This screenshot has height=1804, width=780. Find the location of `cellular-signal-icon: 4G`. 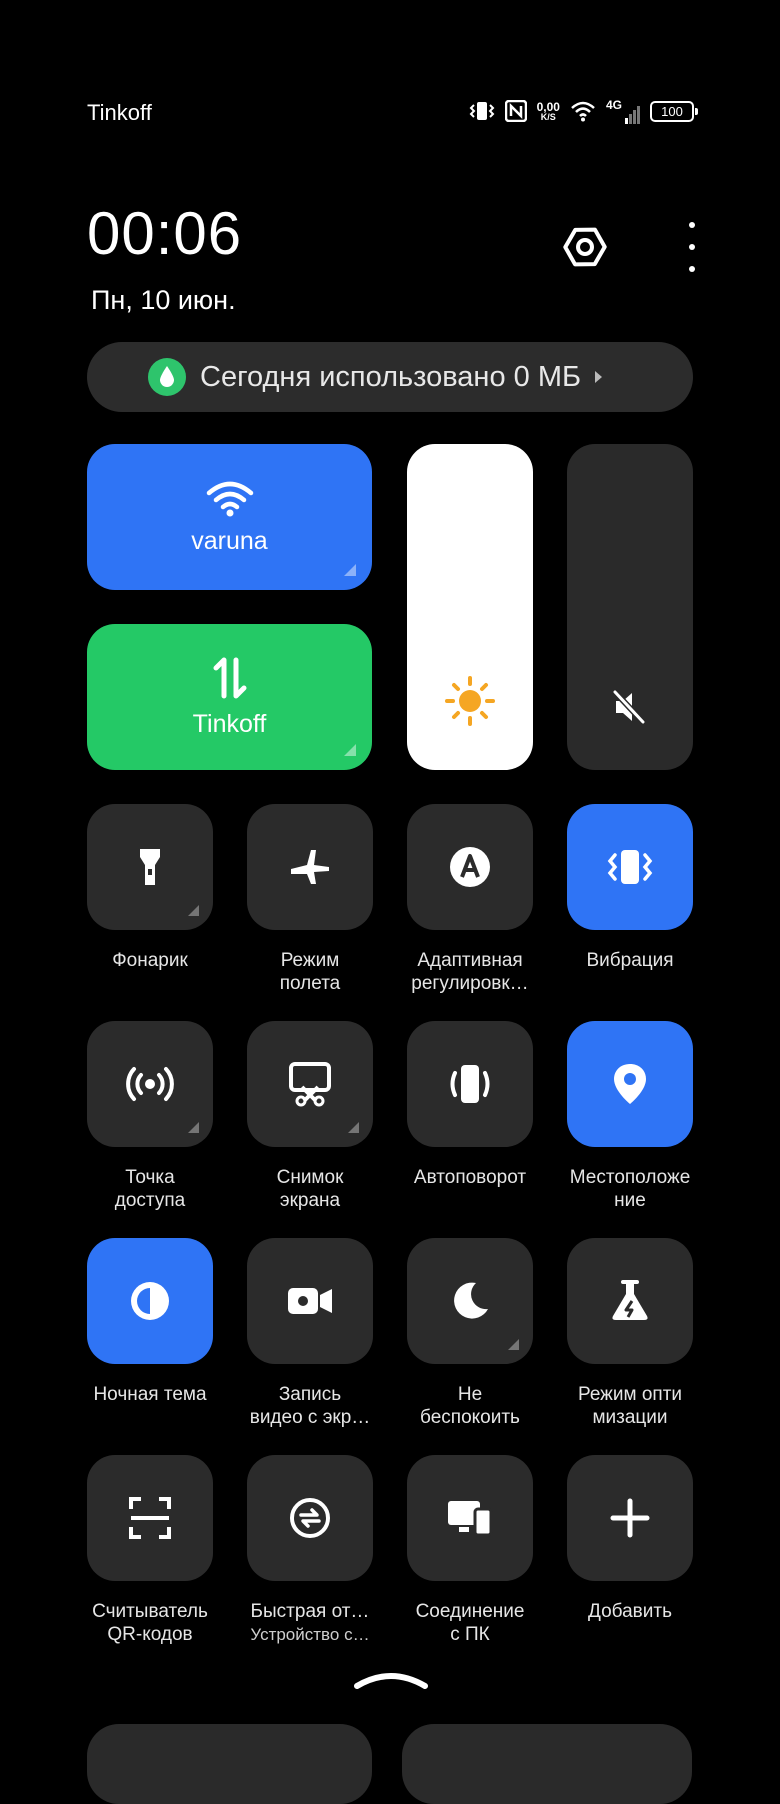

cellular-signal-icon: 4G is located at coordinates (623, 111).